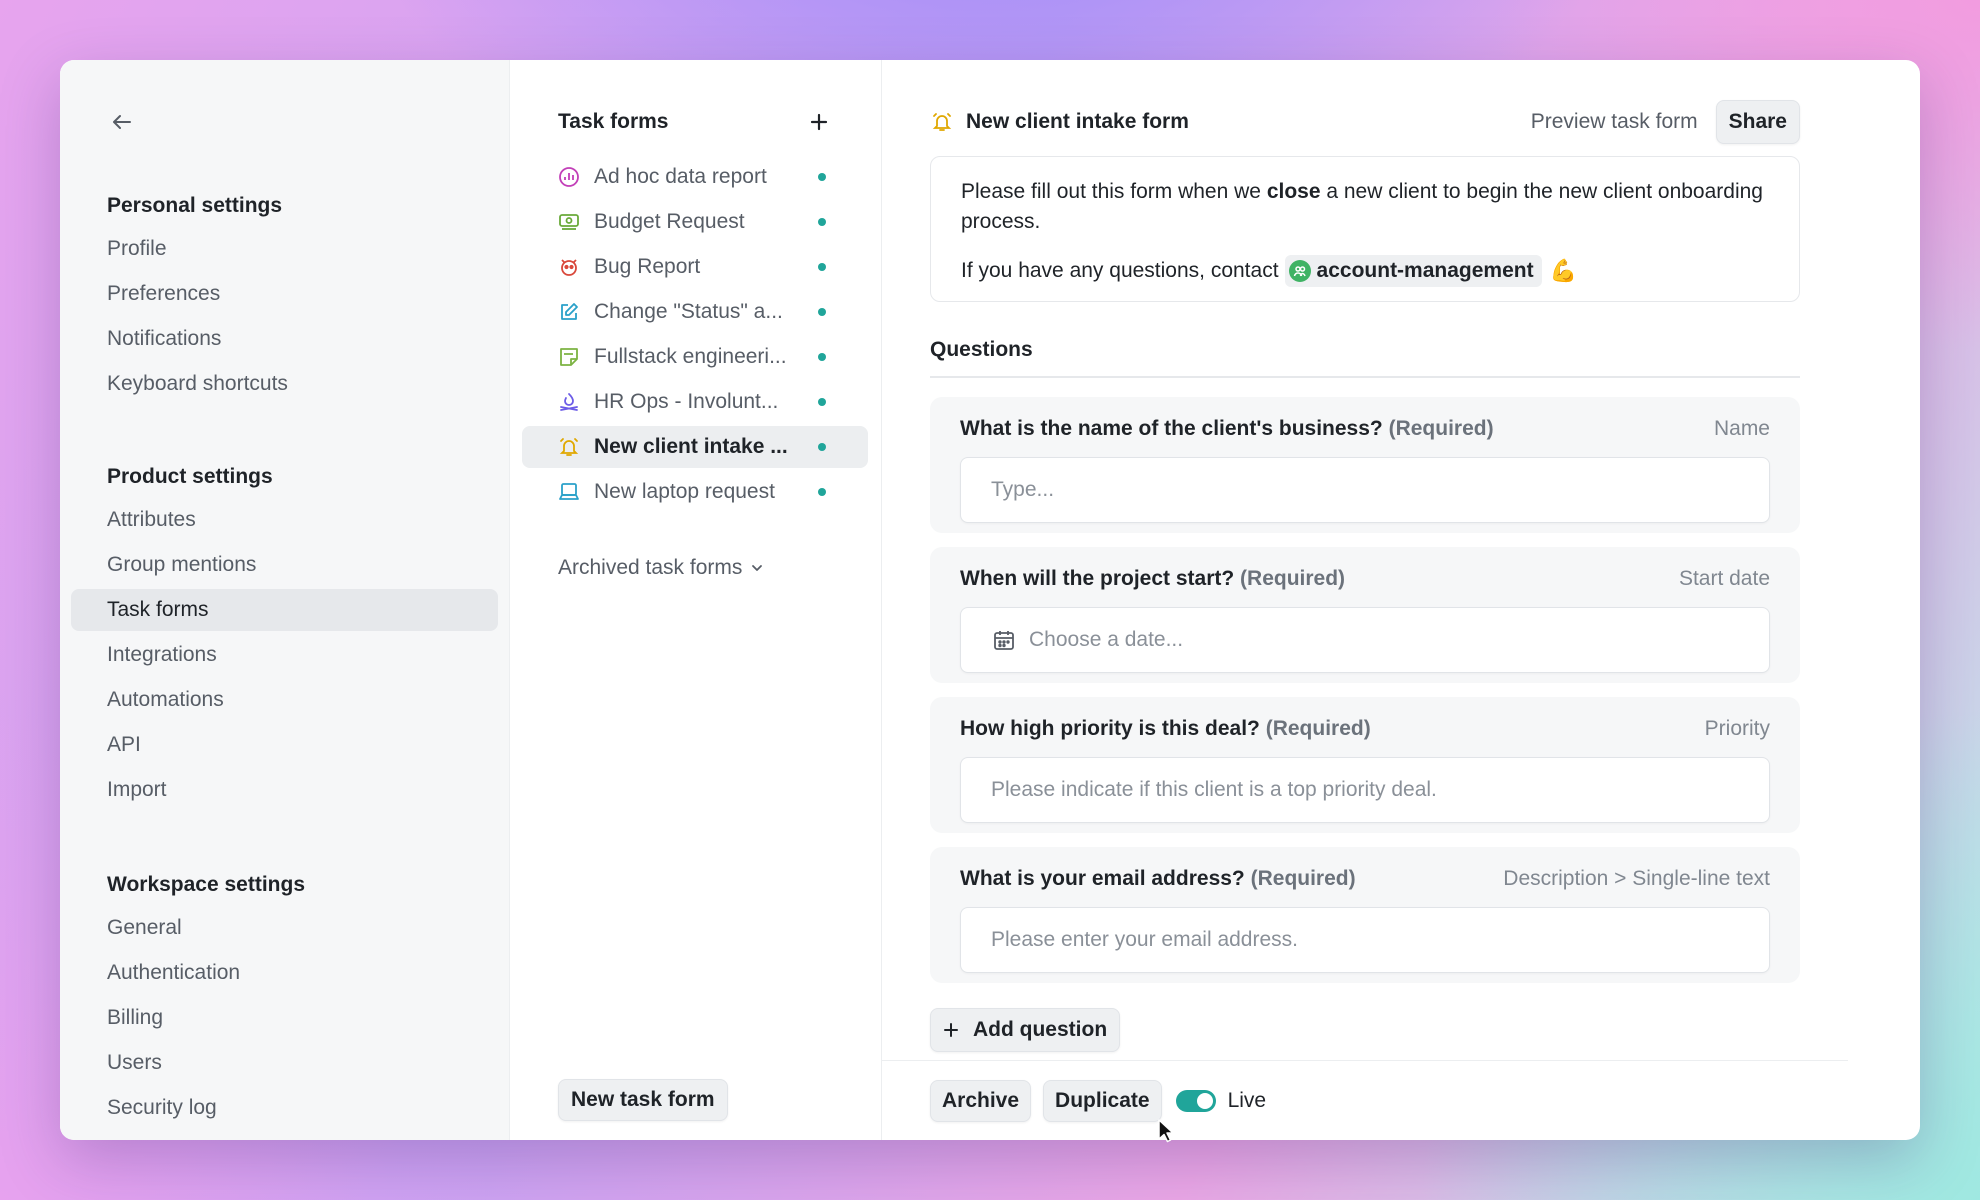  Describe the element at coordinates (1110, 728) in the screenshot. I see `question-text: How high priority is this deal?` at that location.